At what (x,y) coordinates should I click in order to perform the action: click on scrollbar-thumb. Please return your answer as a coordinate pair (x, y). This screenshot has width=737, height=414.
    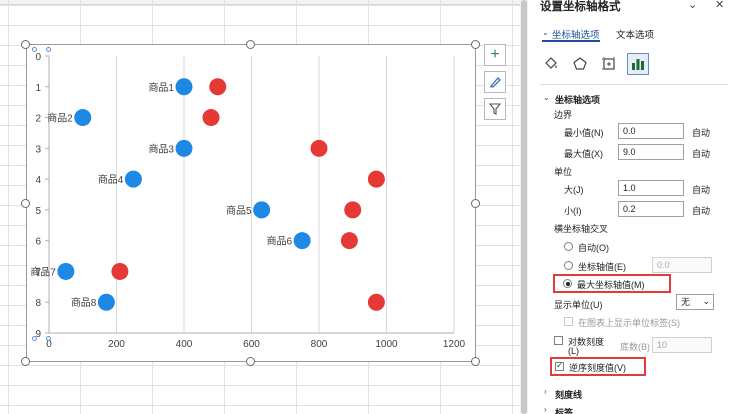
    Looking at the image, I should click on (524, 207).